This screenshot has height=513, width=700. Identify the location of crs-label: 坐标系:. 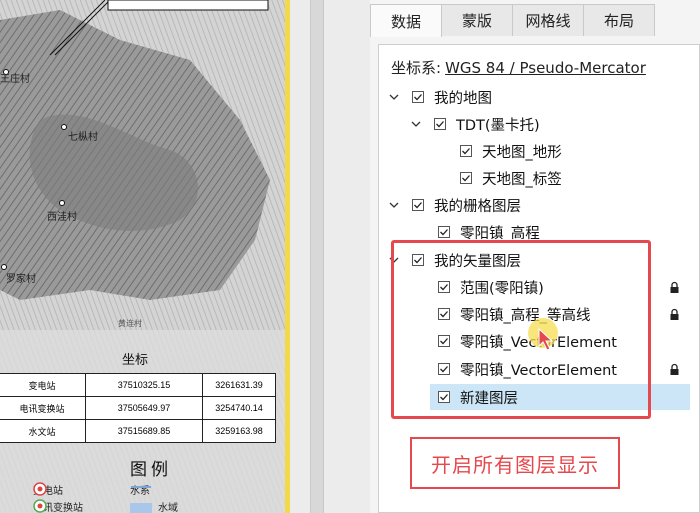
(416, 68).